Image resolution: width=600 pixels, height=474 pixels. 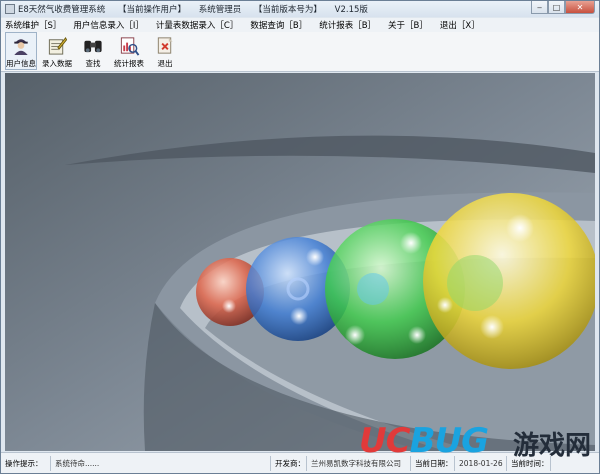 I want to click on app-icon, so click(x=10, y=9).